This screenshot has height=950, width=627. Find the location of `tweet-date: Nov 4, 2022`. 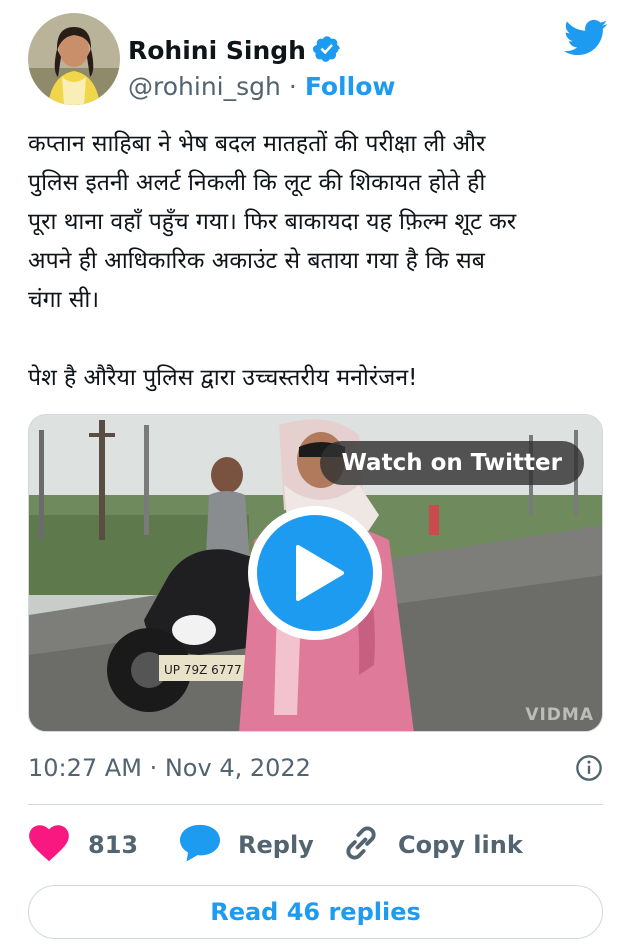

tweet-date: Nov 4, 2022 is located at coordinates (238, 768).